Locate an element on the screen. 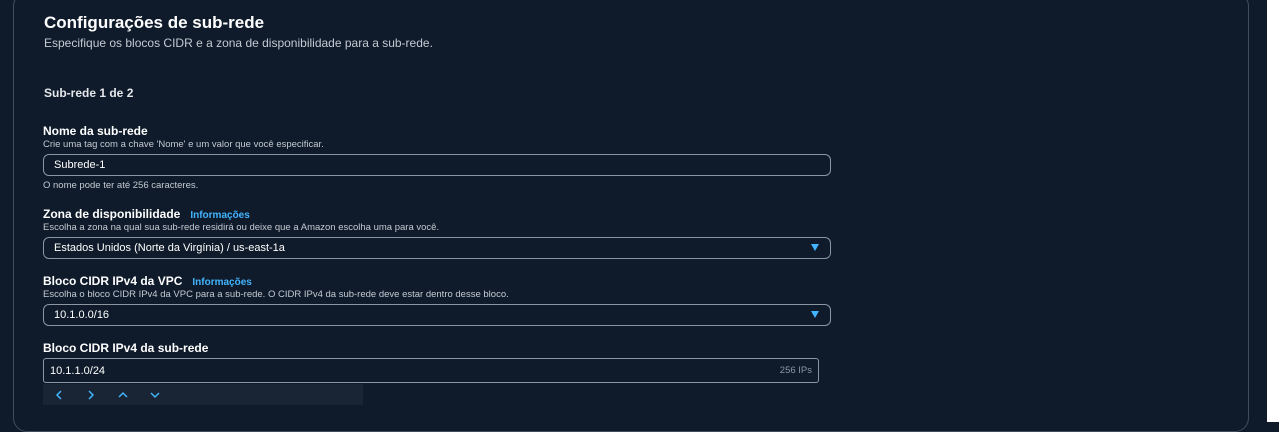  vpc-cidr-label-text: Bloco CIDR IPv4 da VPC is located at coordinates (113, 281).